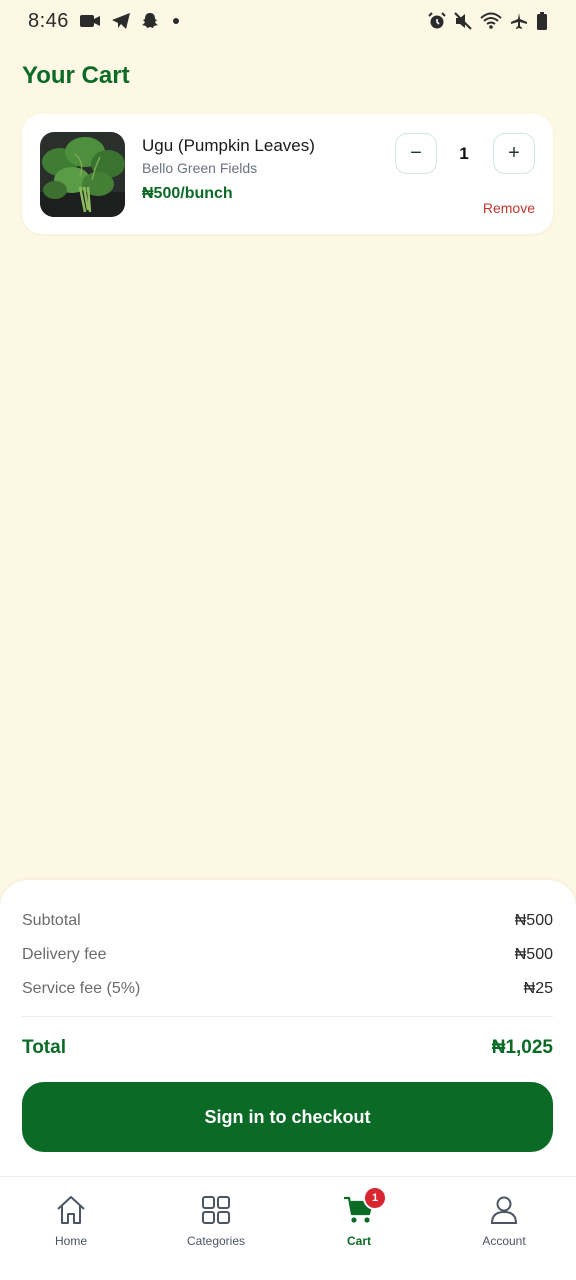  What do you see at coordinates (416, 153) in the screenshot?
I see `decrease-quantity-button: −` at bounding box center [416, 153].